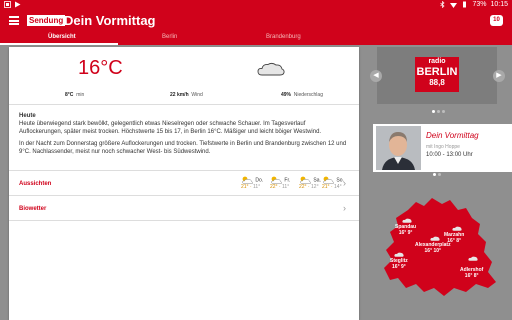 The width and height of the screenshot is (512, 320). What do you see at coordinates (256, 21) in the screenshot?
I see `app-bar: Sendung Dein Vormittag 10` at bounding box center [256, 21].